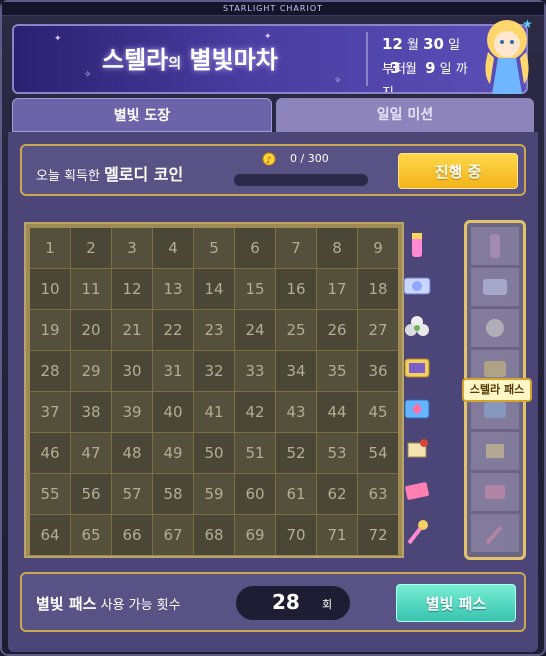  I want to click on period-end: 3 월 9 일 까지, so click(425, 76).